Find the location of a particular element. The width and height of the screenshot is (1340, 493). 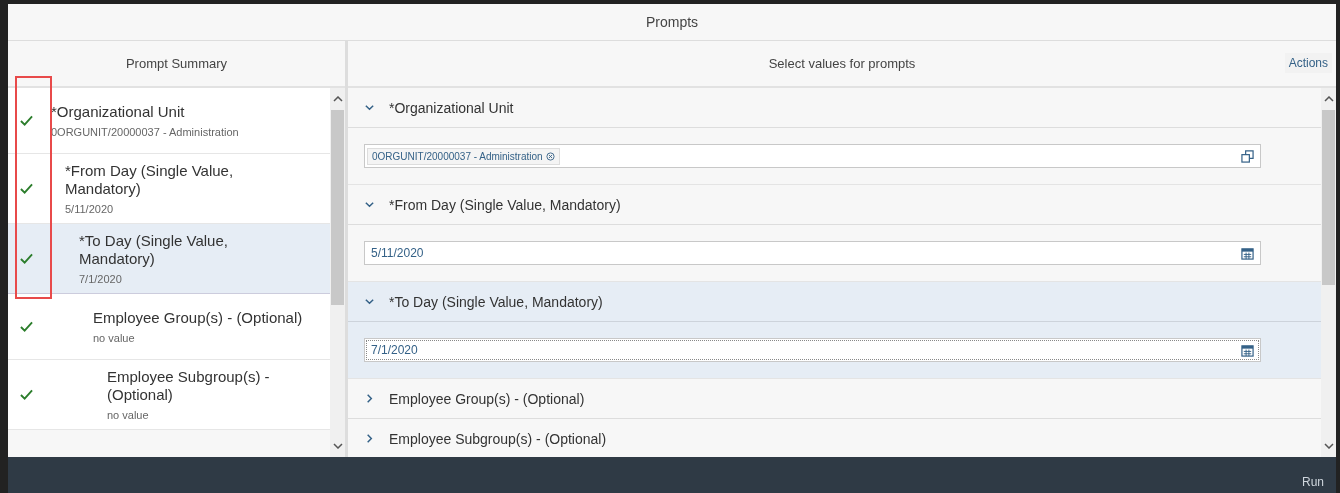

section-header: *To Day (Single Value, Mandatory) is located at coordinates (834, 302).